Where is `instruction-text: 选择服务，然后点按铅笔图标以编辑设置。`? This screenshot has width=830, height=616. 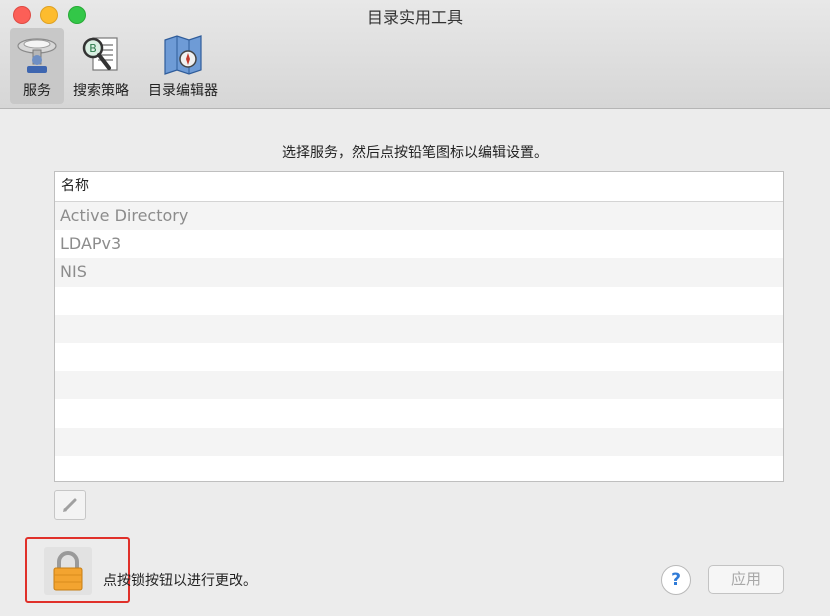
instruction-text: 选择服务，然后点按铅笔图标以编辑设置。 is located at coordinates (415, 153).